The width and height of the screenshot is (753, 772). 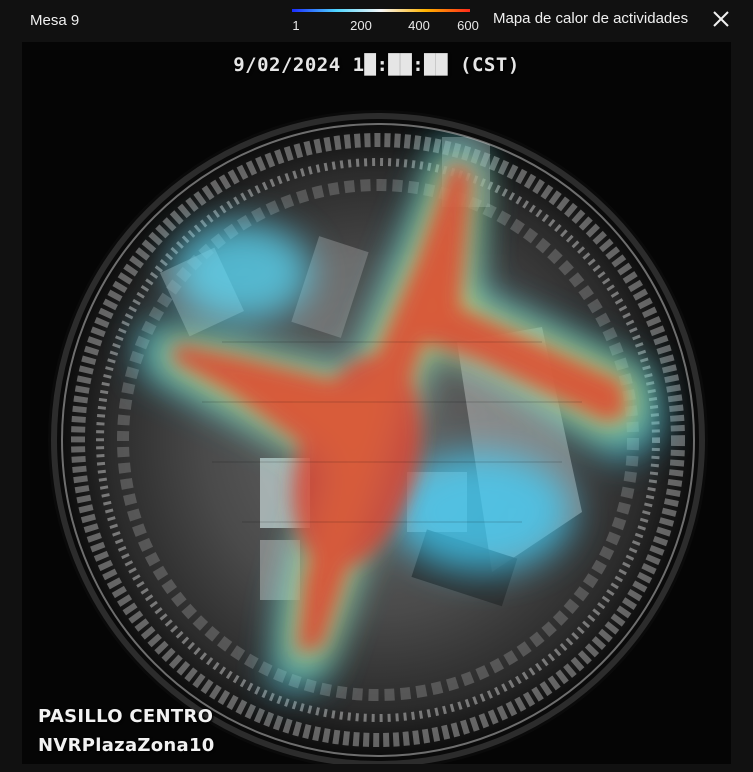 What do you see at coordinates (381, 10) in the screenshot?
I see `legend-color-bar` at bounding box center [381, 10].